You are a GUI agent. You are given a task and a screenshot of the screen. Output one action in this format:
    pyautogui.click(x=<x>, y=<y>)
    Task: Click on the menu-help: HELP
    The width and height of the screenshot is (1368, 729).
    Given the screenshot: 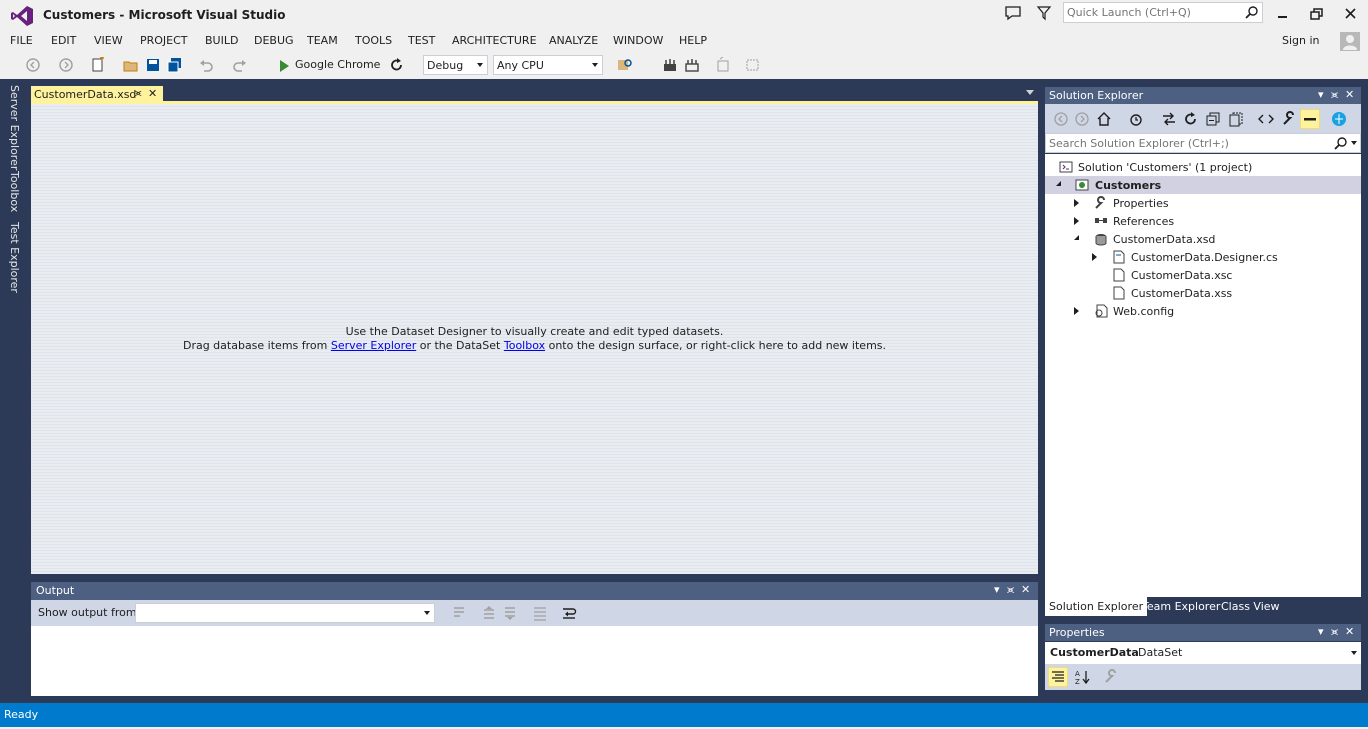 What is the action you would take?
    pyautogui.click(x=693, y=40)
    